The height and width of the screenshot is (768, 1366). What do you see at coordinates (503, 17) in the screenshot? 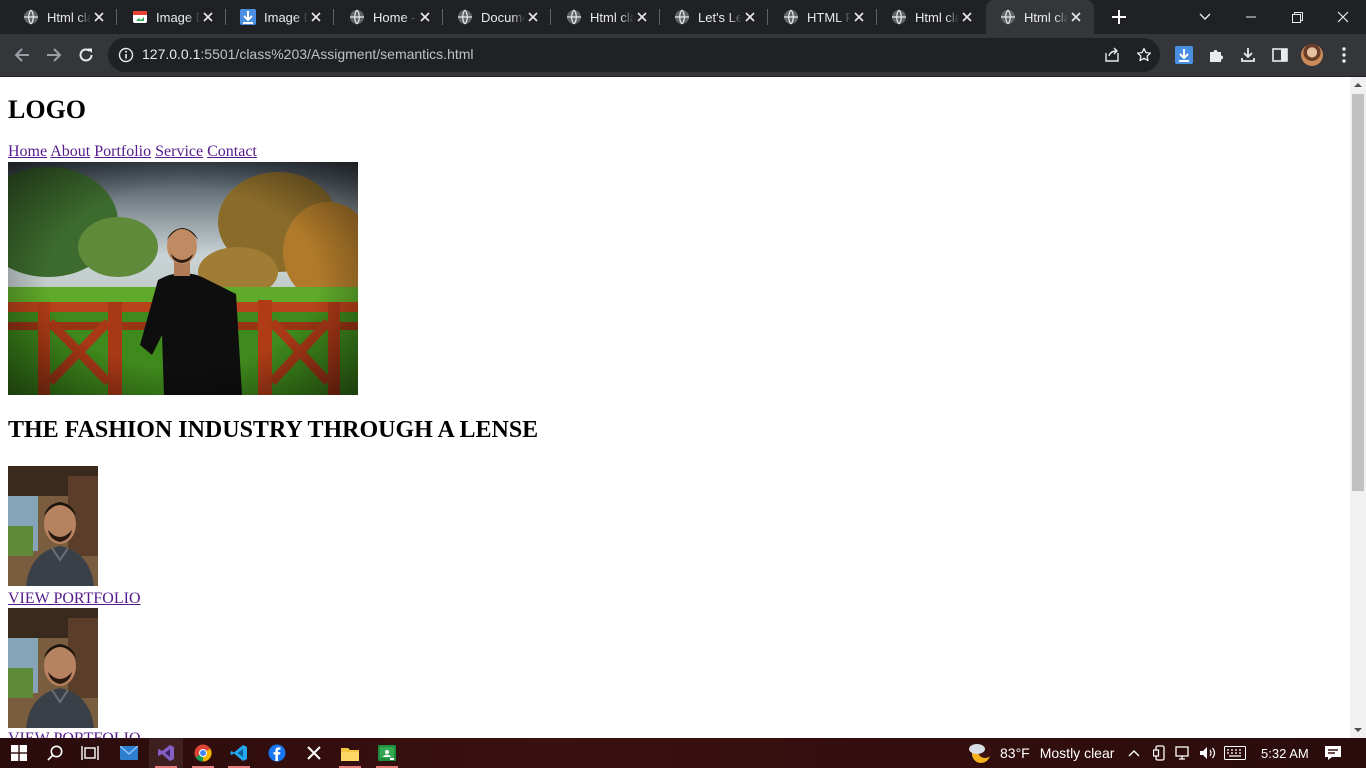
I see `tab-title: Document` at bounding box center [503, 17].